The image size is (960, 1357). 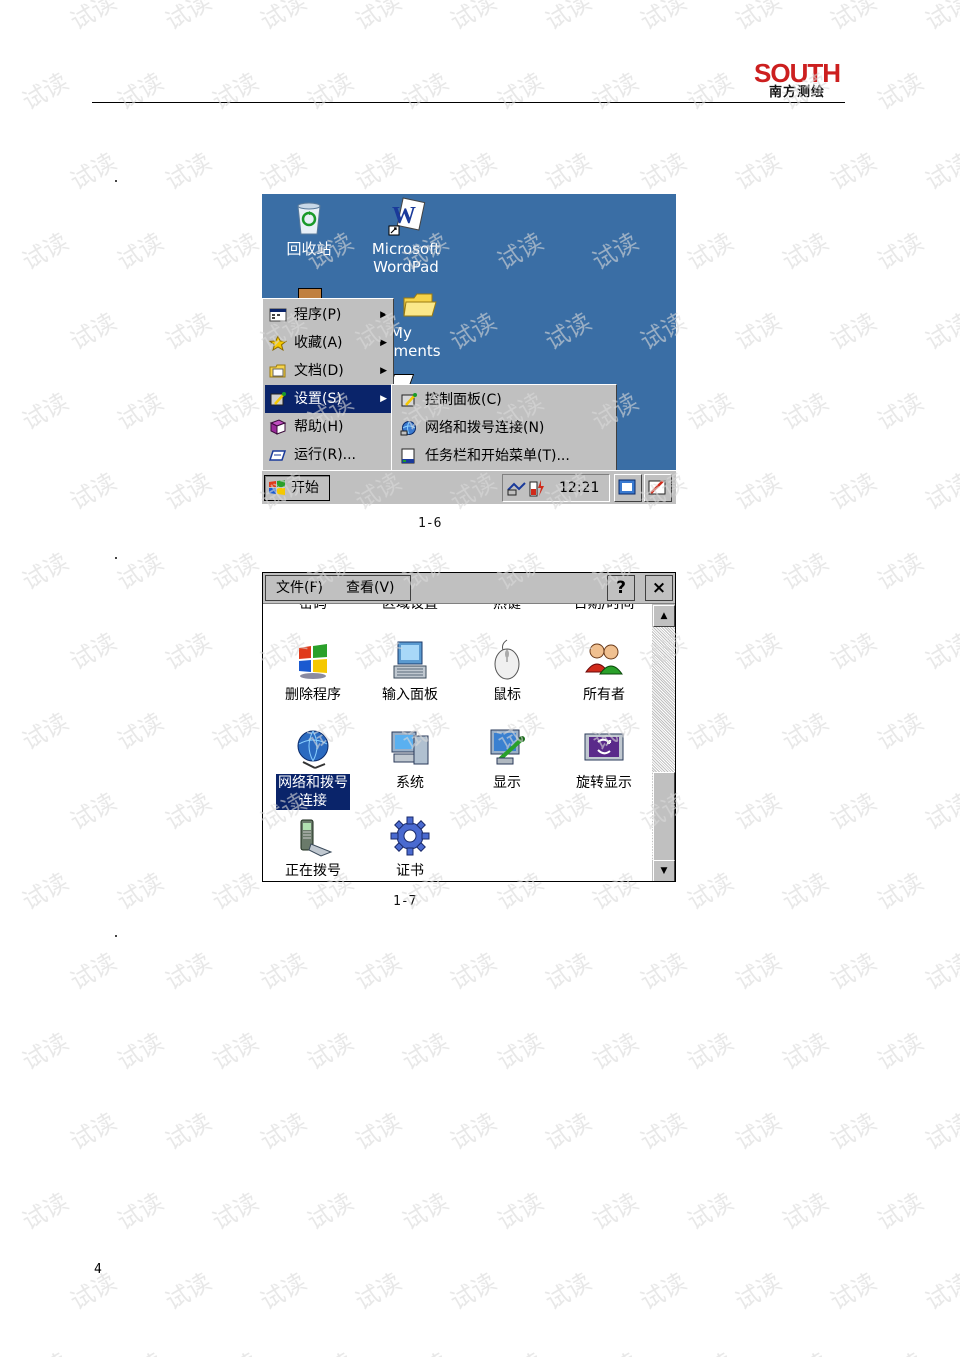 What do you see at coordinates (410, 847) in the screenshot?
I see `cp-item-certificates: 证书` at bounding box center [410, 847].